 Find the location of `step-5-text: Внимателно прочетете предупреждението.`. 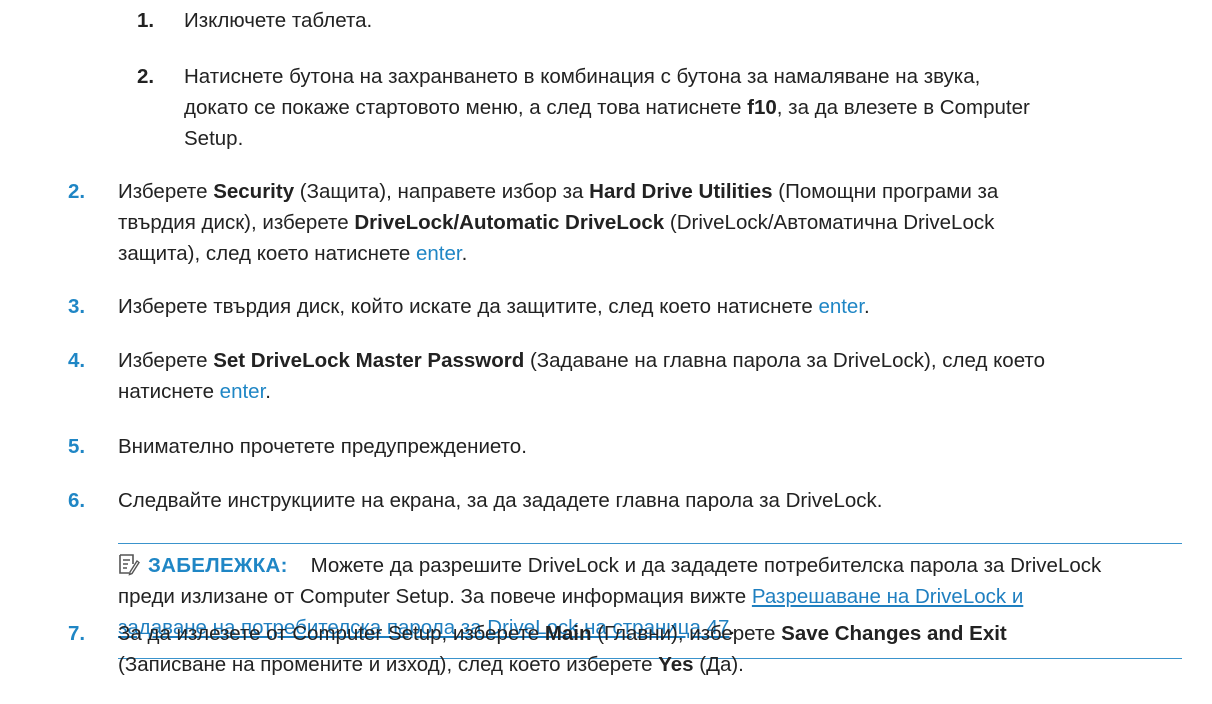

step-5-text: Внимателно прочетете предупреждението. is located at coordinates (322, 446).